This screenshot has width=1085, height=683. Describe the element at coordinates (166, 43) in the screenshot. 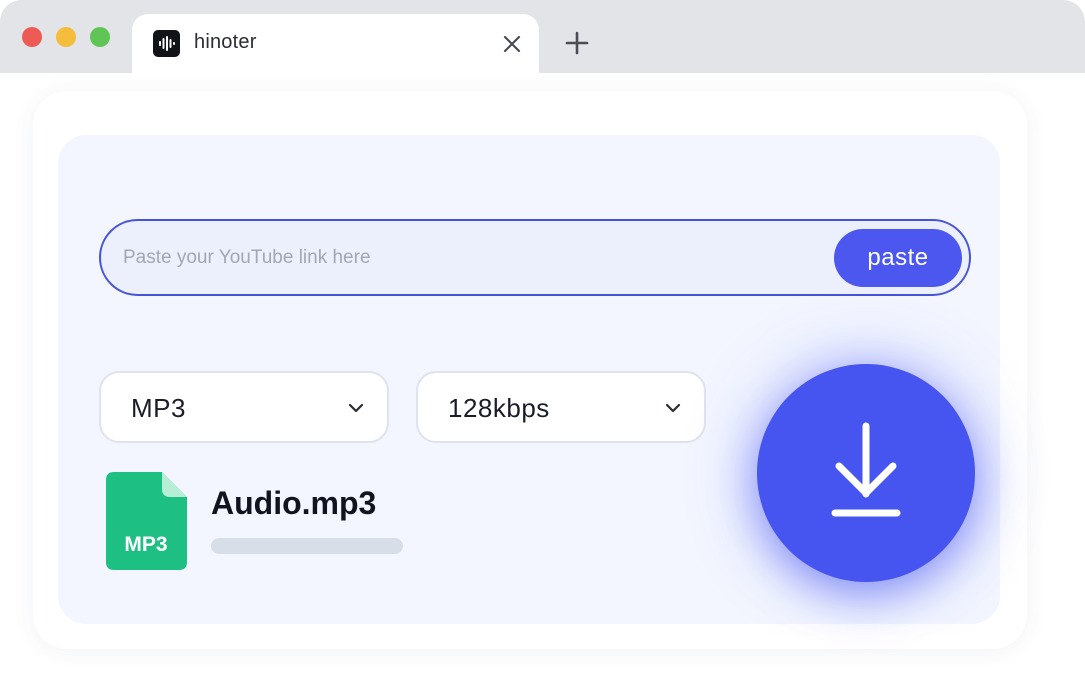

I see `waveform-icon` at that location.